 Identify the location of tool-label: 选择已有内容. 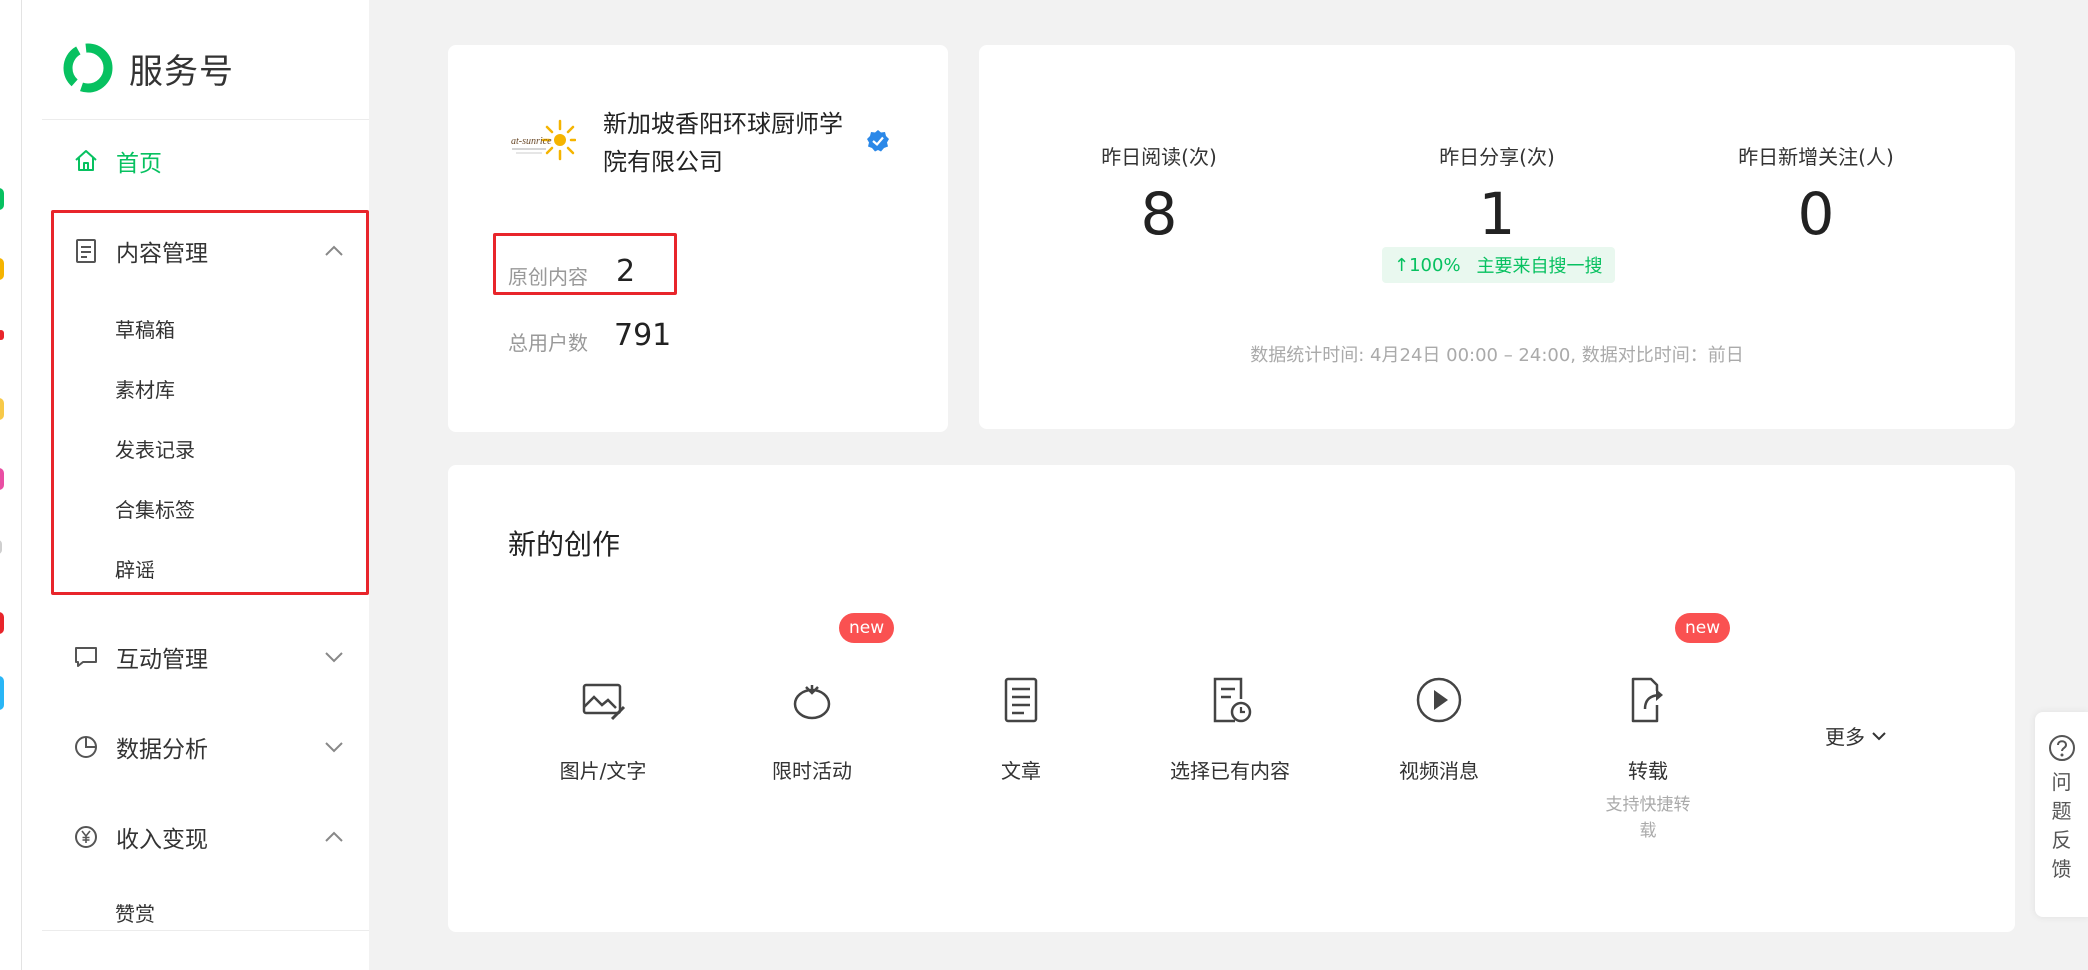
(1230, 771).